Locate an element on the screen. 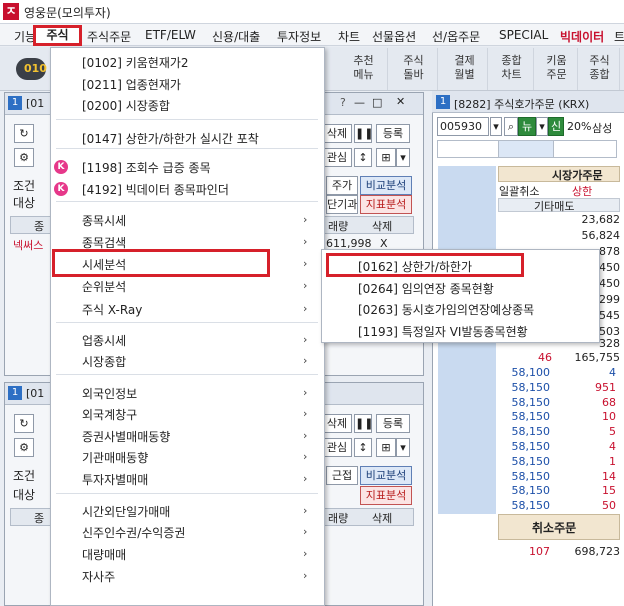  price-row: 58,150 5 is located at coordinates (562, 432).